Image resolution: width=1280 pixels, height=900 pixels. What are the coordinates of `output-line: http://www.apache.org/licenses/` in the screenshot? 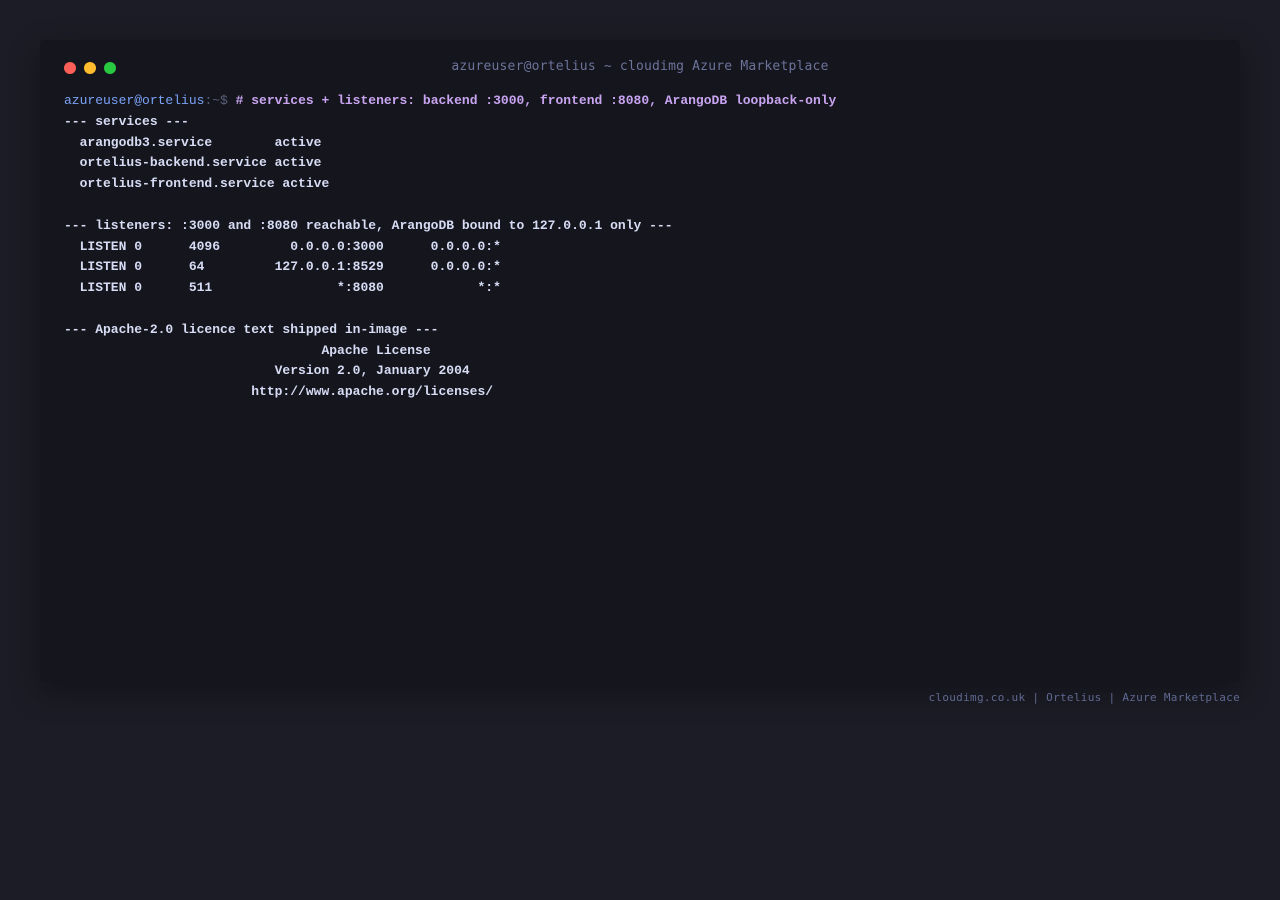 It's located at (279, 392).